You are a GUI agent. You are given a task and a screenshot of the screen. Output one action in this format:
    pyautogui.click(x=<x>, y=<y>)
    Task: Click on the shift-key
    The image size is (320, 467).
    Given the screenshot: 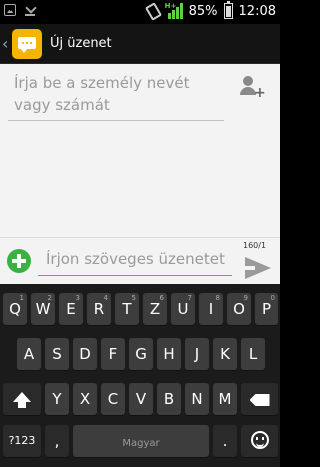 What is the action you would take?
    pyautogui.click(x=22, y=399)
    